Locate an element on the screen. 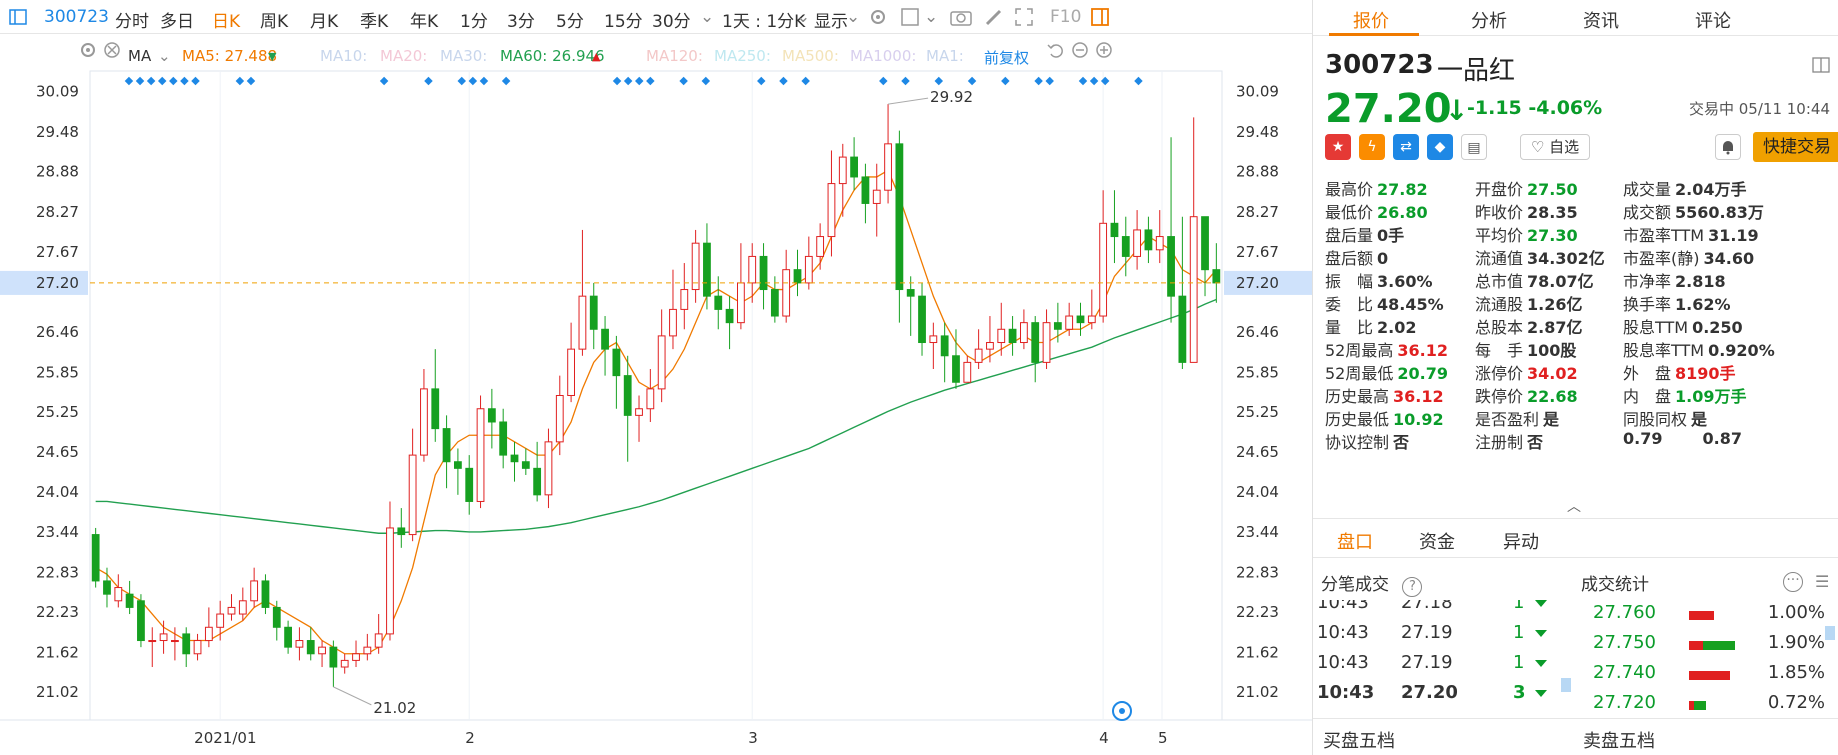 This screenshot has height=755, width=1838. zoom-out-icon is located at coordinates (1080, 50).